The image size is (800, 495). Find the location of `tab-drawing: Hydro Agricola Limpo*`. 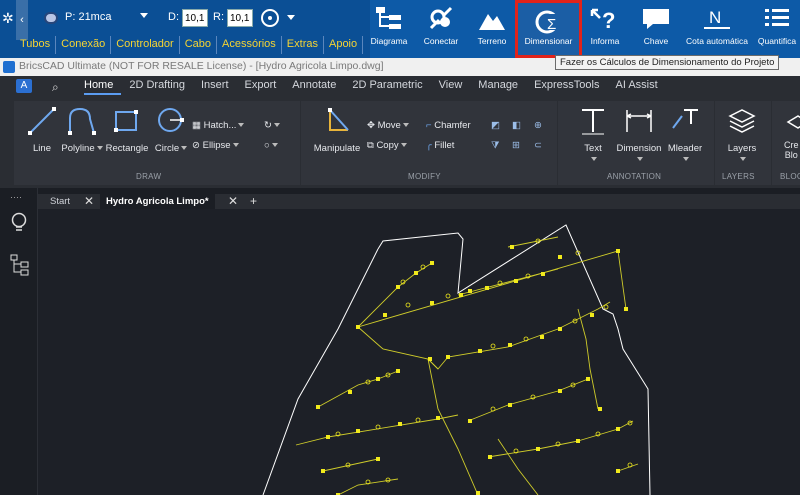

tab-drawing: Hydro Agricola Limpo* is located at coordinates (157, 201).